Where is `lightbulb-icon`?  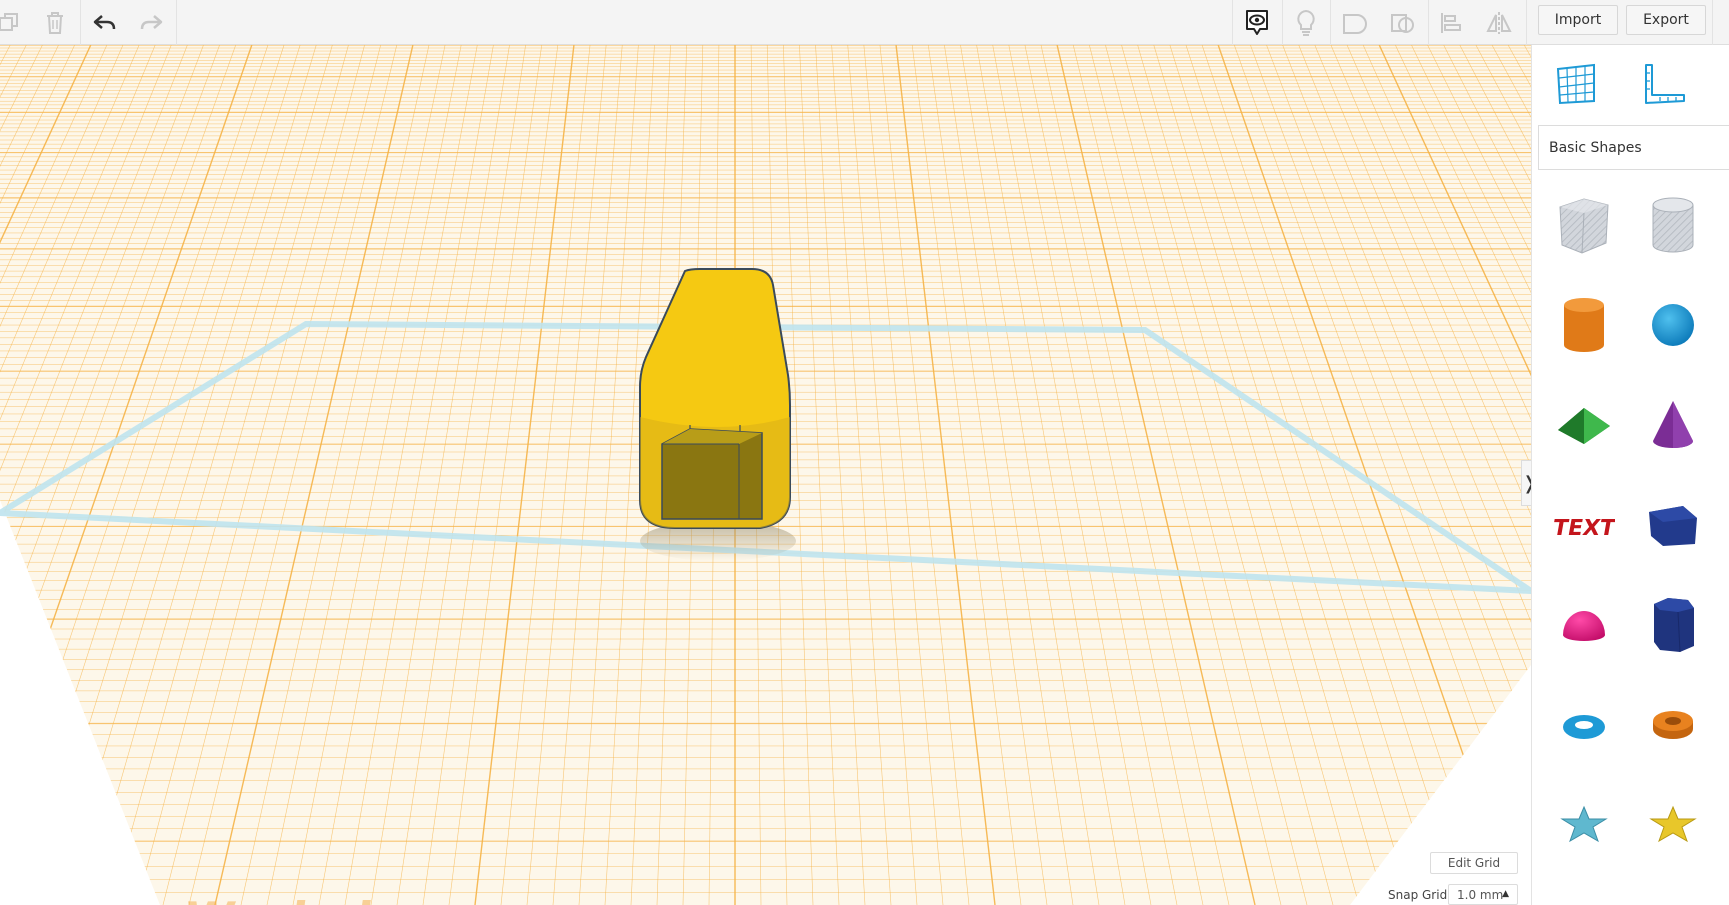
lightbulb-icon is located at coordinates (1306, 23).